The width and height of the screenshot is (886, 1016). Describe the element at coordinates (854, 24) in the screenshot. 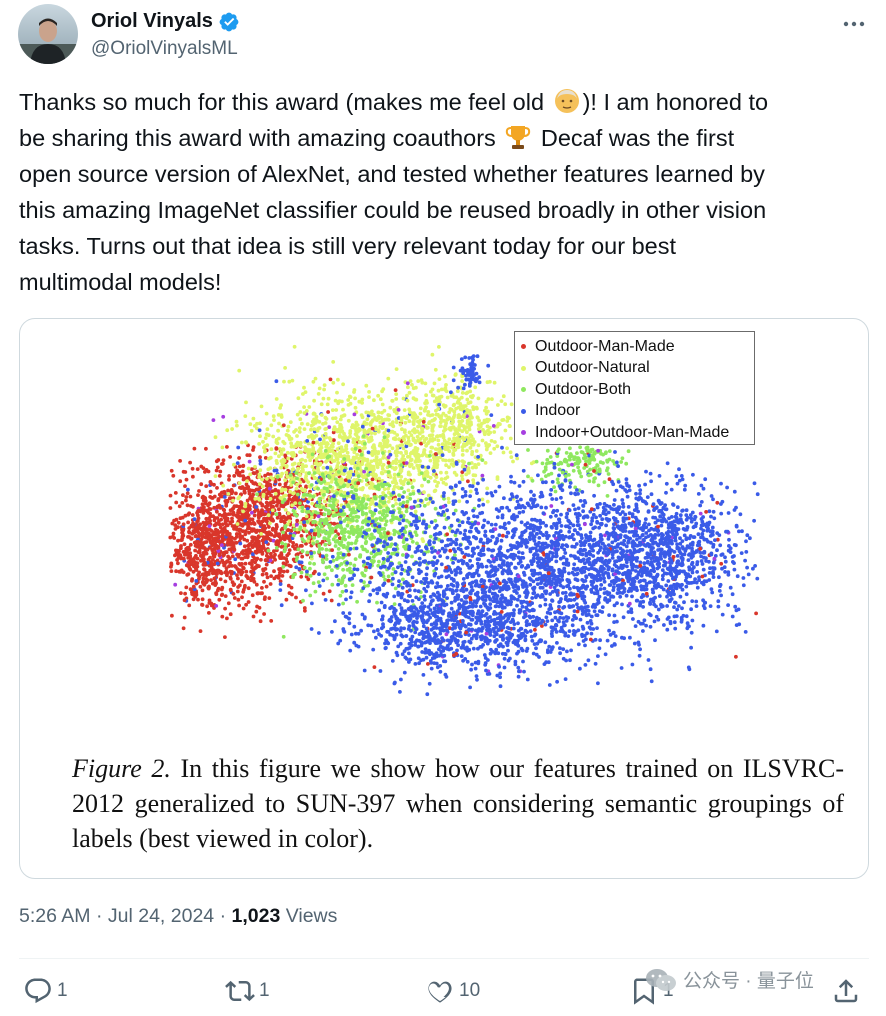

I see `more-options-icon` at that location.